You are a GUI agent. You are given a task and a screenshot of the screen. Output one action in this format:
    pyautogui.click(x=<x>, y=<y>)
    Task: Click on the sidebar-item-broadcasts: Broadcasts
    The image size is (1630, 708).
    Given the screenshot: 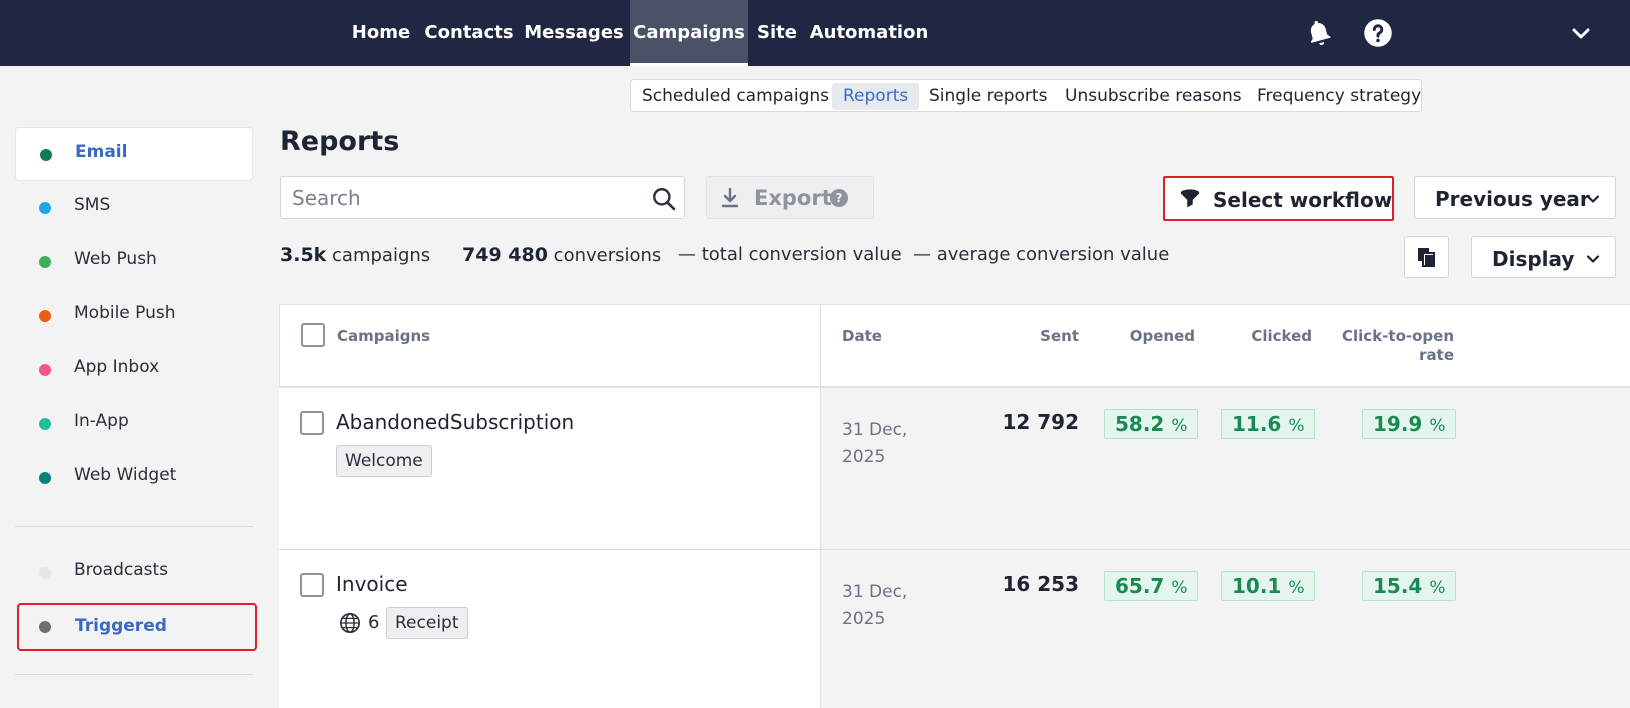 What is the action you would take?
    pyautogui.click(x=134, y=573)
    